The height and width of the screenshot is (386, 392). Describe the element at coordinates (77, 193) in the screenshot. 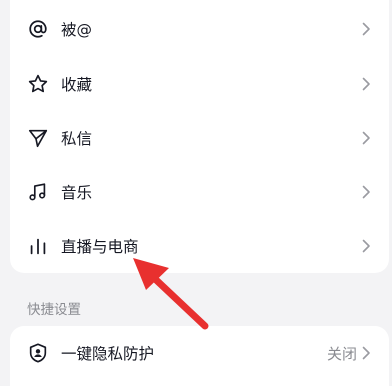

I see `menu-item-label: 音乐` at that location.